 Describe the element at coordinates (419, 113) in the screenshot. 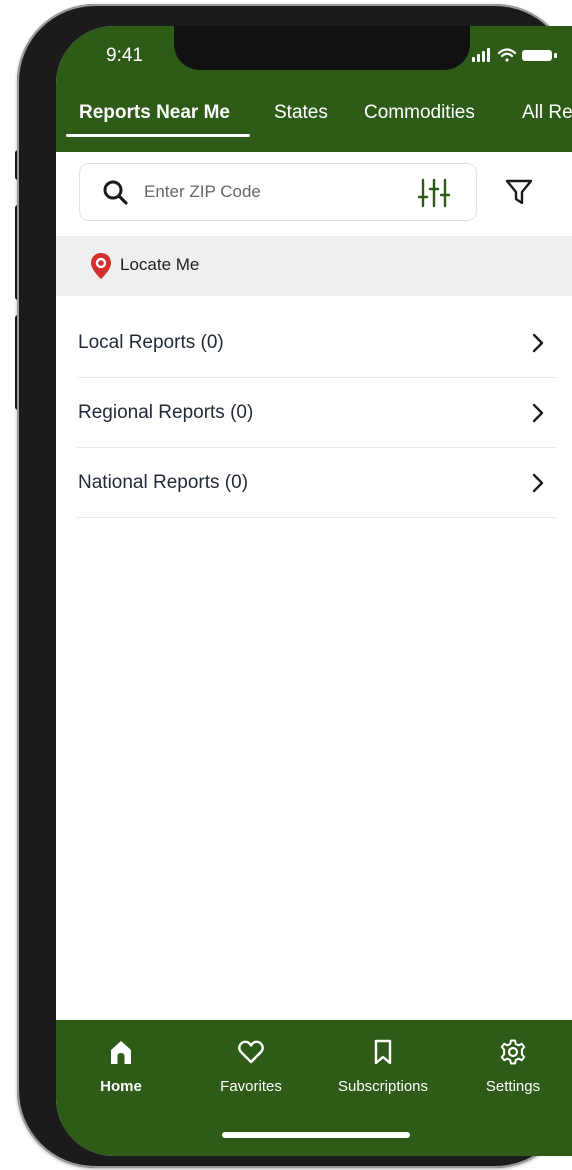

I see `tab-commodities: Commodities` at that location.